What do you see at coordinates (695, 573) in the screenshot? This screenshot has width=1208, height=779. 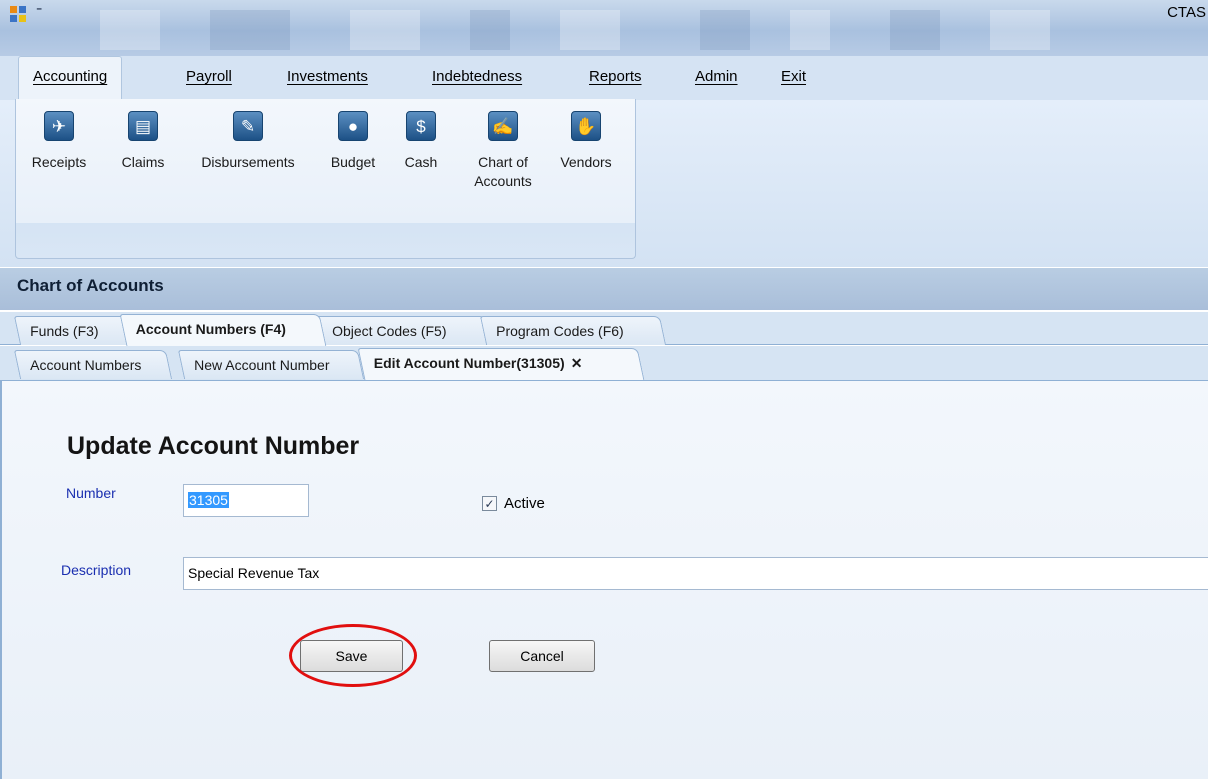 I see `description-input: Special Revenue Tax` at bounding box center [695, 573].